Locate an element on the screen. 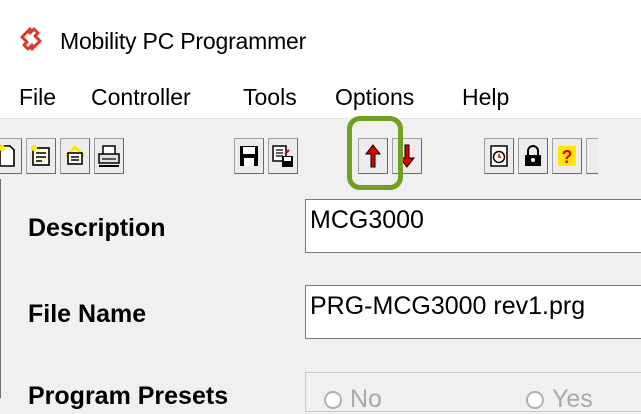  menu-options: Options is located at coordinates (374, 97).